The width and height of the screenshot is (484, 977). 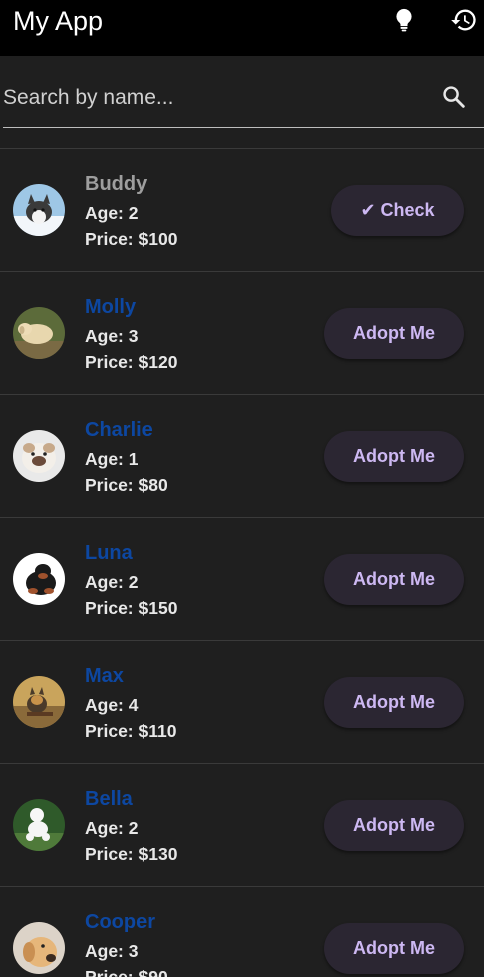 I want to click on pet-name: Buddy, so click(x=116, y=184).